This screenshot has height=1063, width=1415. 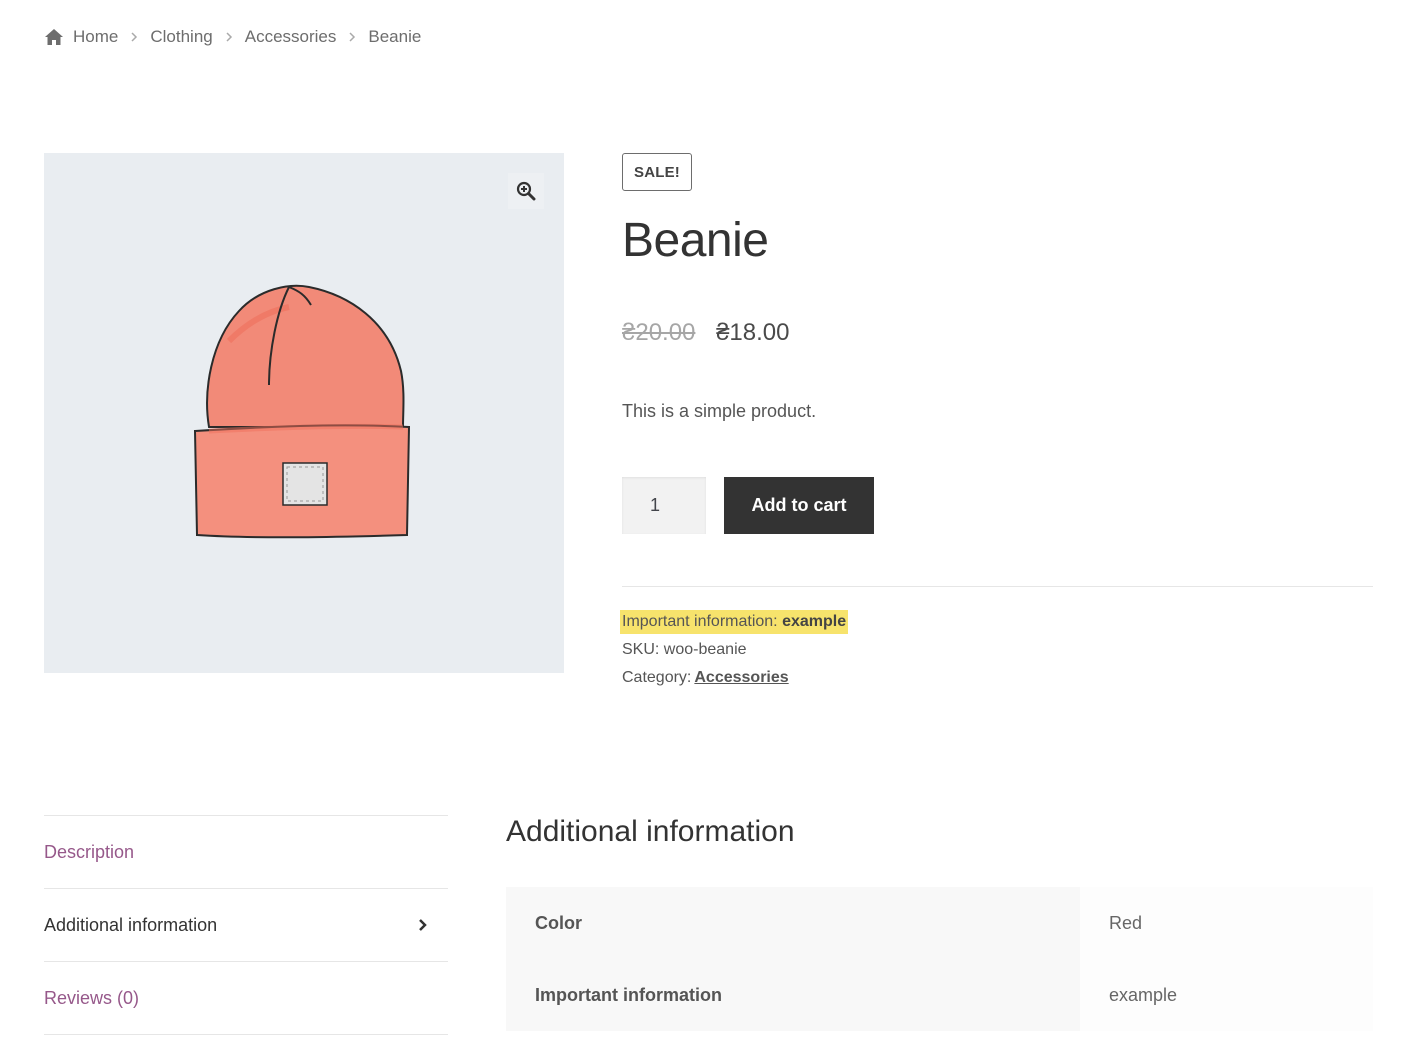 What do you see at coordinates (997, 586) in the screenshot?
I see `divider` at bounding box center [997, 586].